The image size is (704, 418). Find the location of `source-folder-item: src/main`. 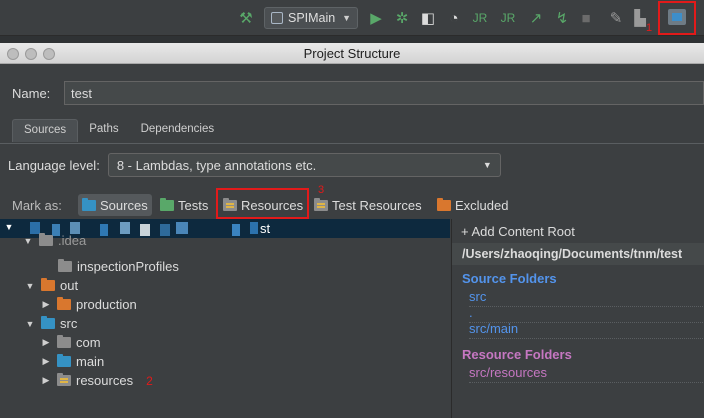

source-folder-item: src/main is located at coordinates (586, 330).